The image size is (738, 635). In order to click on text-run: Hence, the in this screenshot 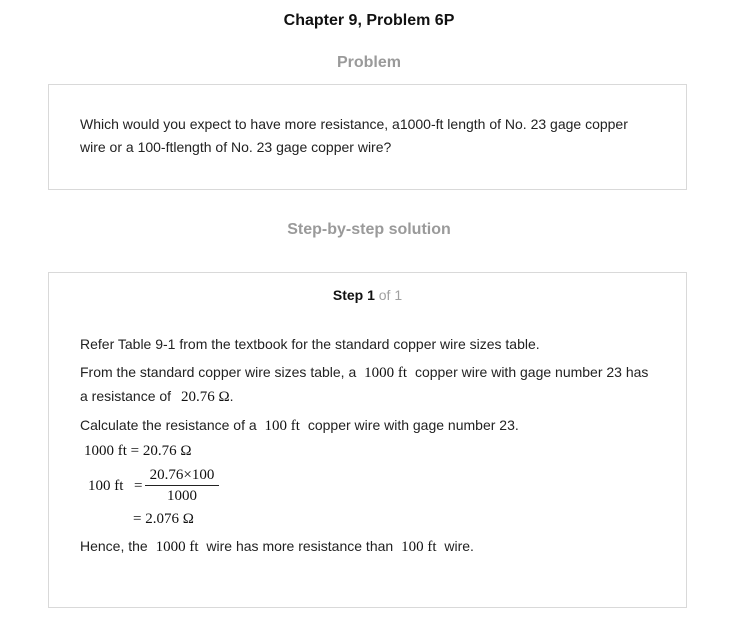, I will do `click(114, 546)`.